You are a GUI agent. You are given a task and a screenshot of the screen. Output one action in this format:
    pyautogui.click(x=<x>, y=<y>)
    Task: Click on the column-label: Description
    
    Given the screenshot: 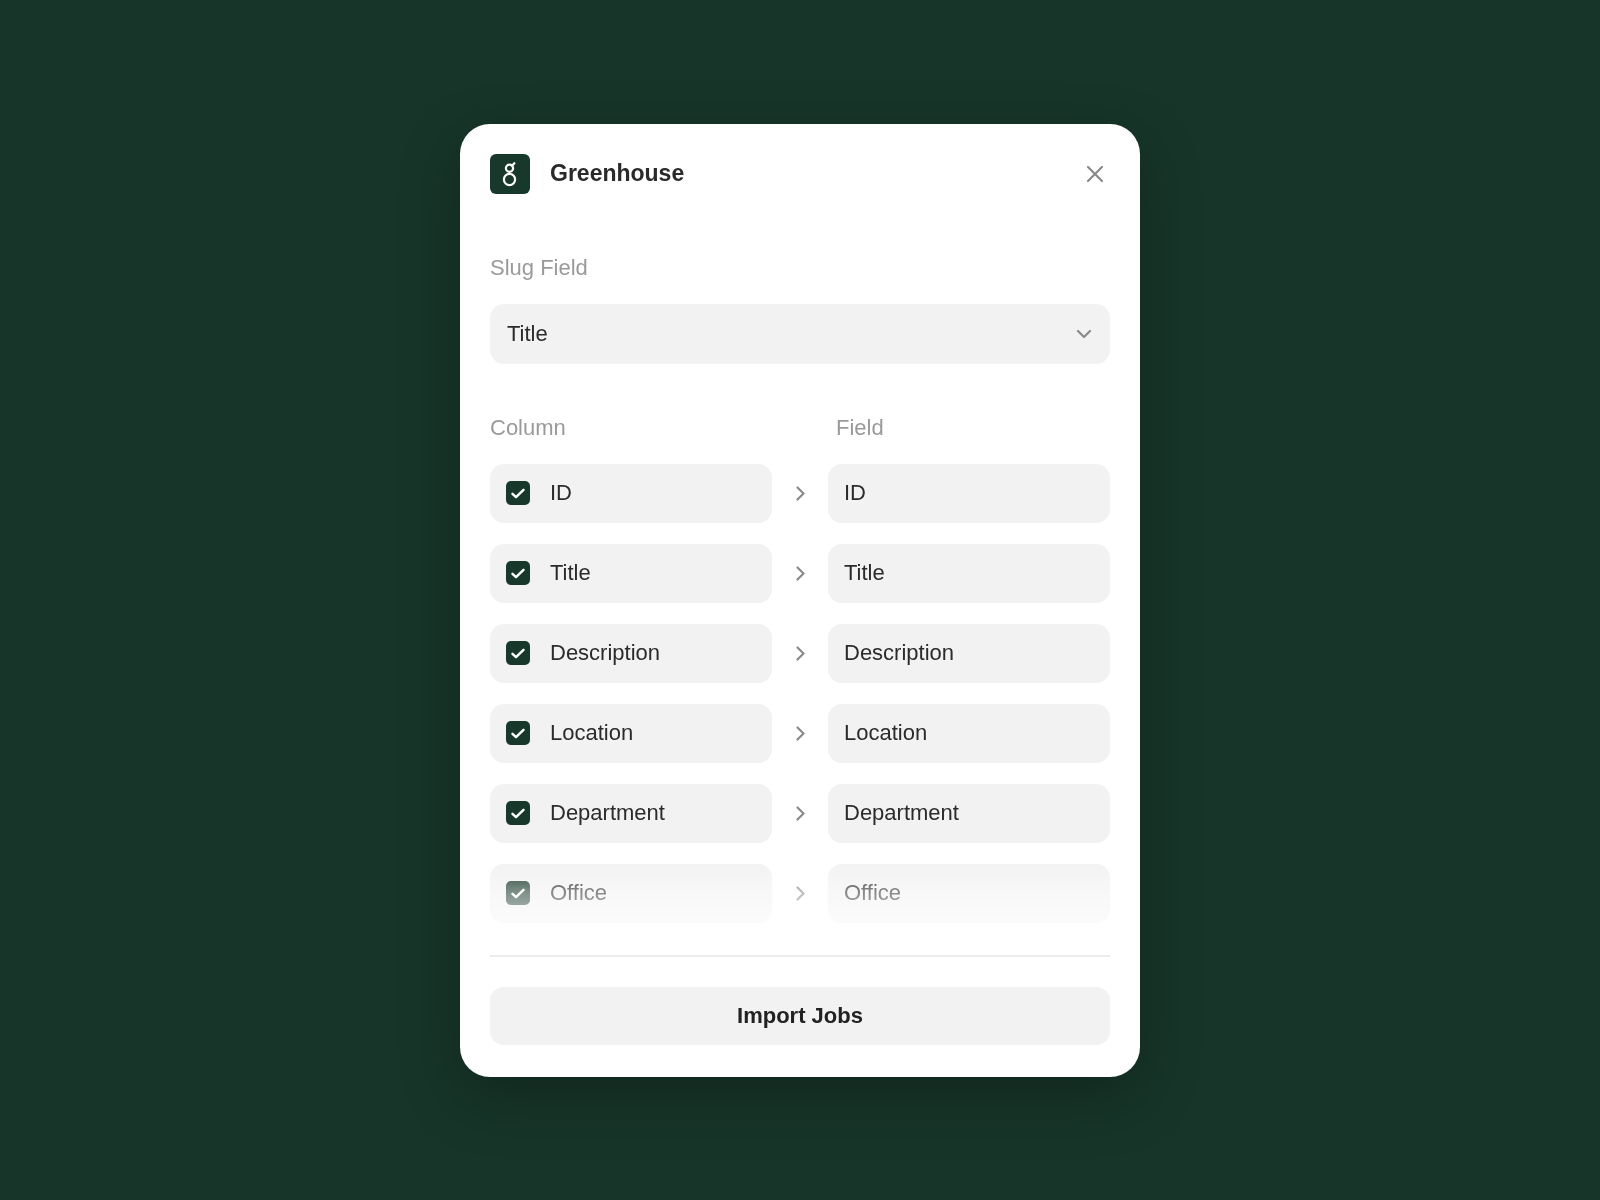 What is the action you would take?
    pyautogui.click(x=605, y=653)
    